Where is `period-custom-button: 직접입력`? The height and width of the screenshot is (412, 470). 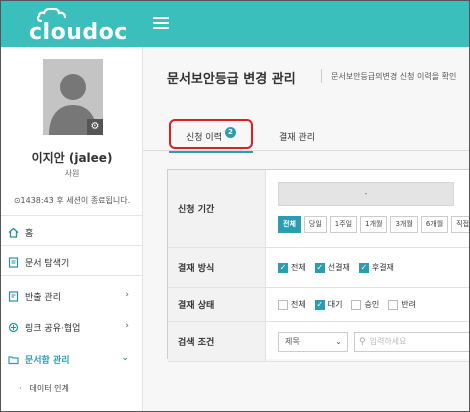 period-custom-button: 직접입력 is located at coordinates (460, 224).